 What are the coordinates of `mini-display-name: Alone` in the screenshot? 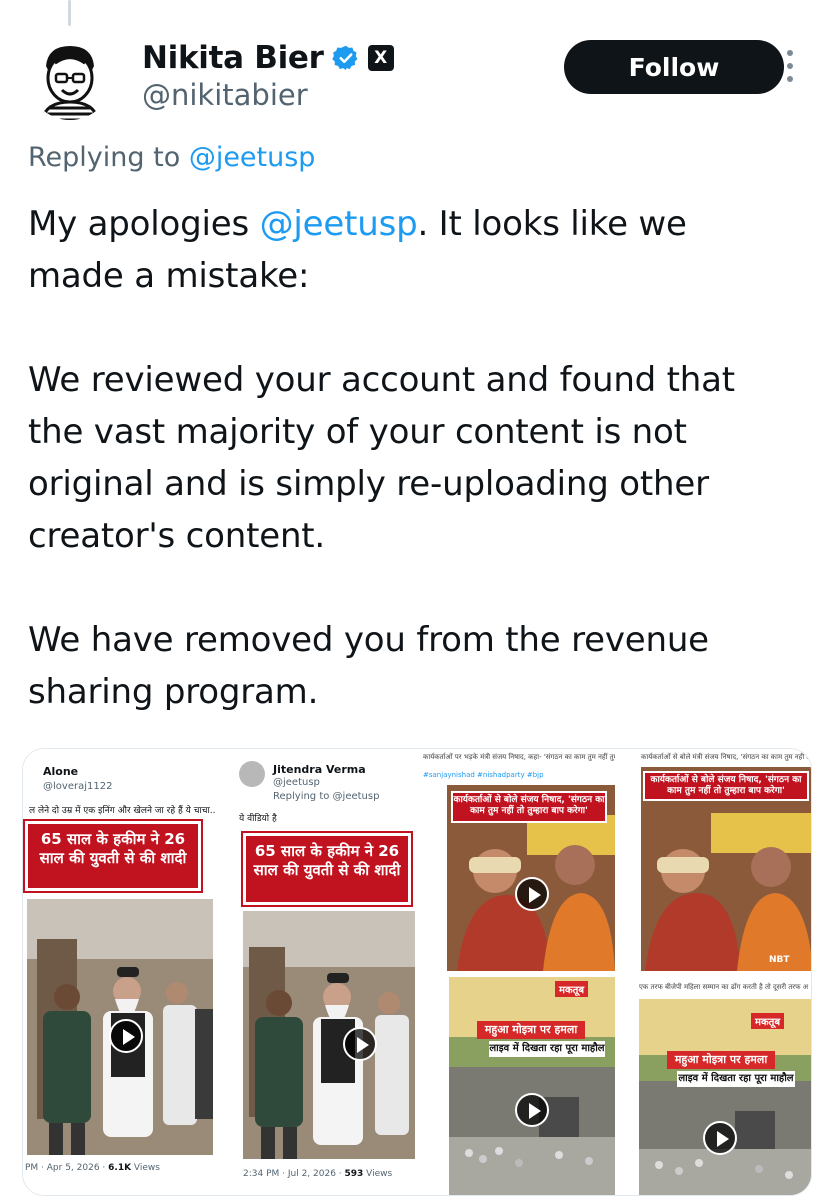 It's located at (61, 771).